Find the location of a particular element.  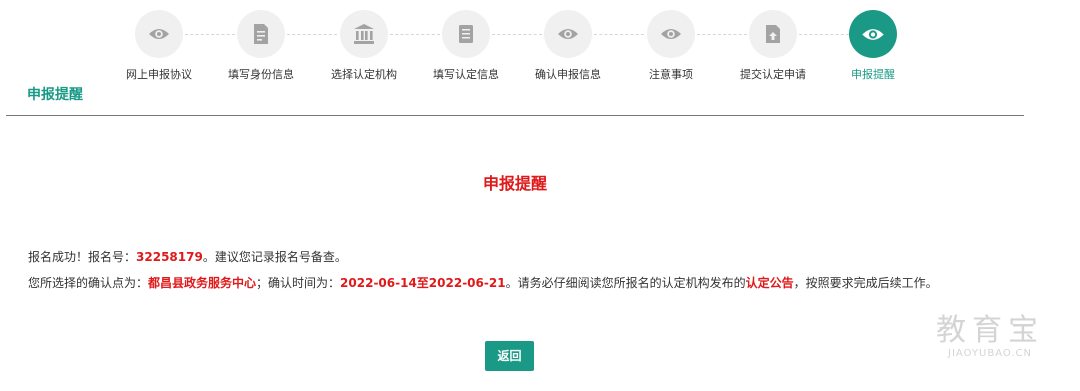

divider is located at coordinates (515, 115).